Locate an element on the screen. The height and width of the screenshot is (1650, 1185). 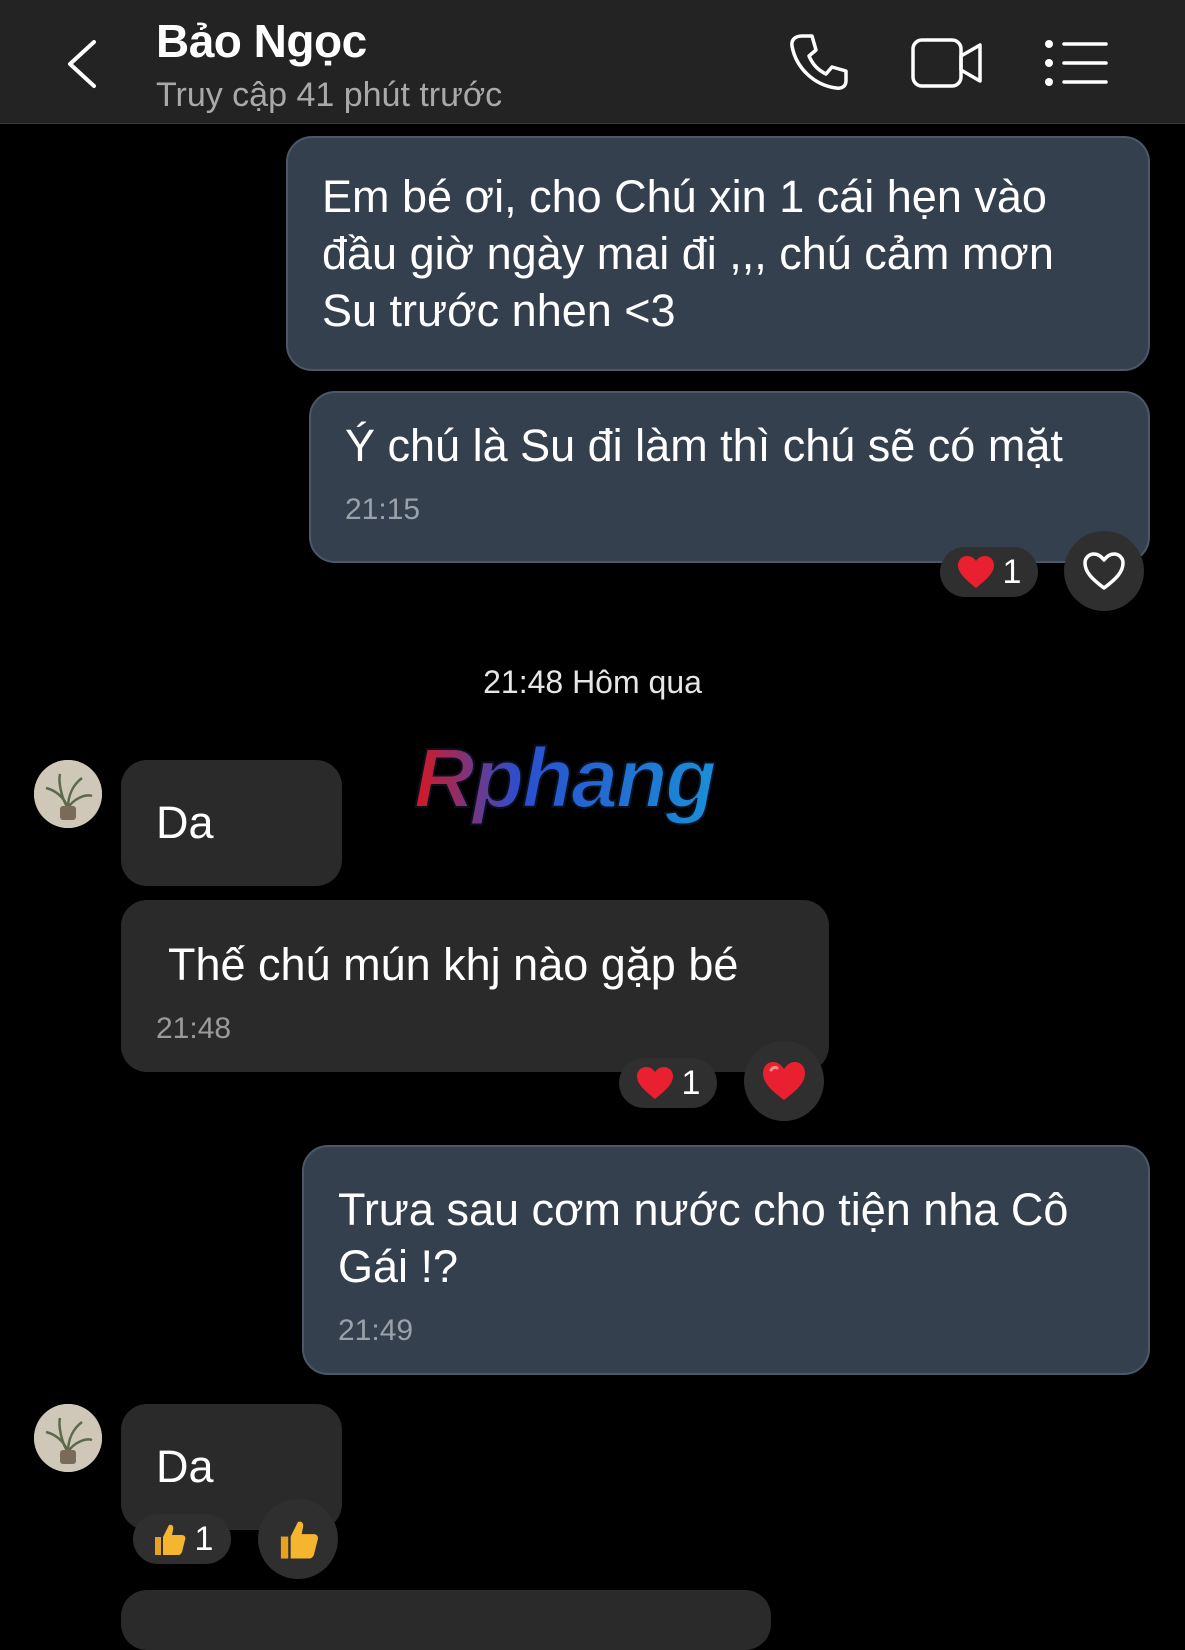
watermark-logo: Rphang is located at coordinates (592, 793).